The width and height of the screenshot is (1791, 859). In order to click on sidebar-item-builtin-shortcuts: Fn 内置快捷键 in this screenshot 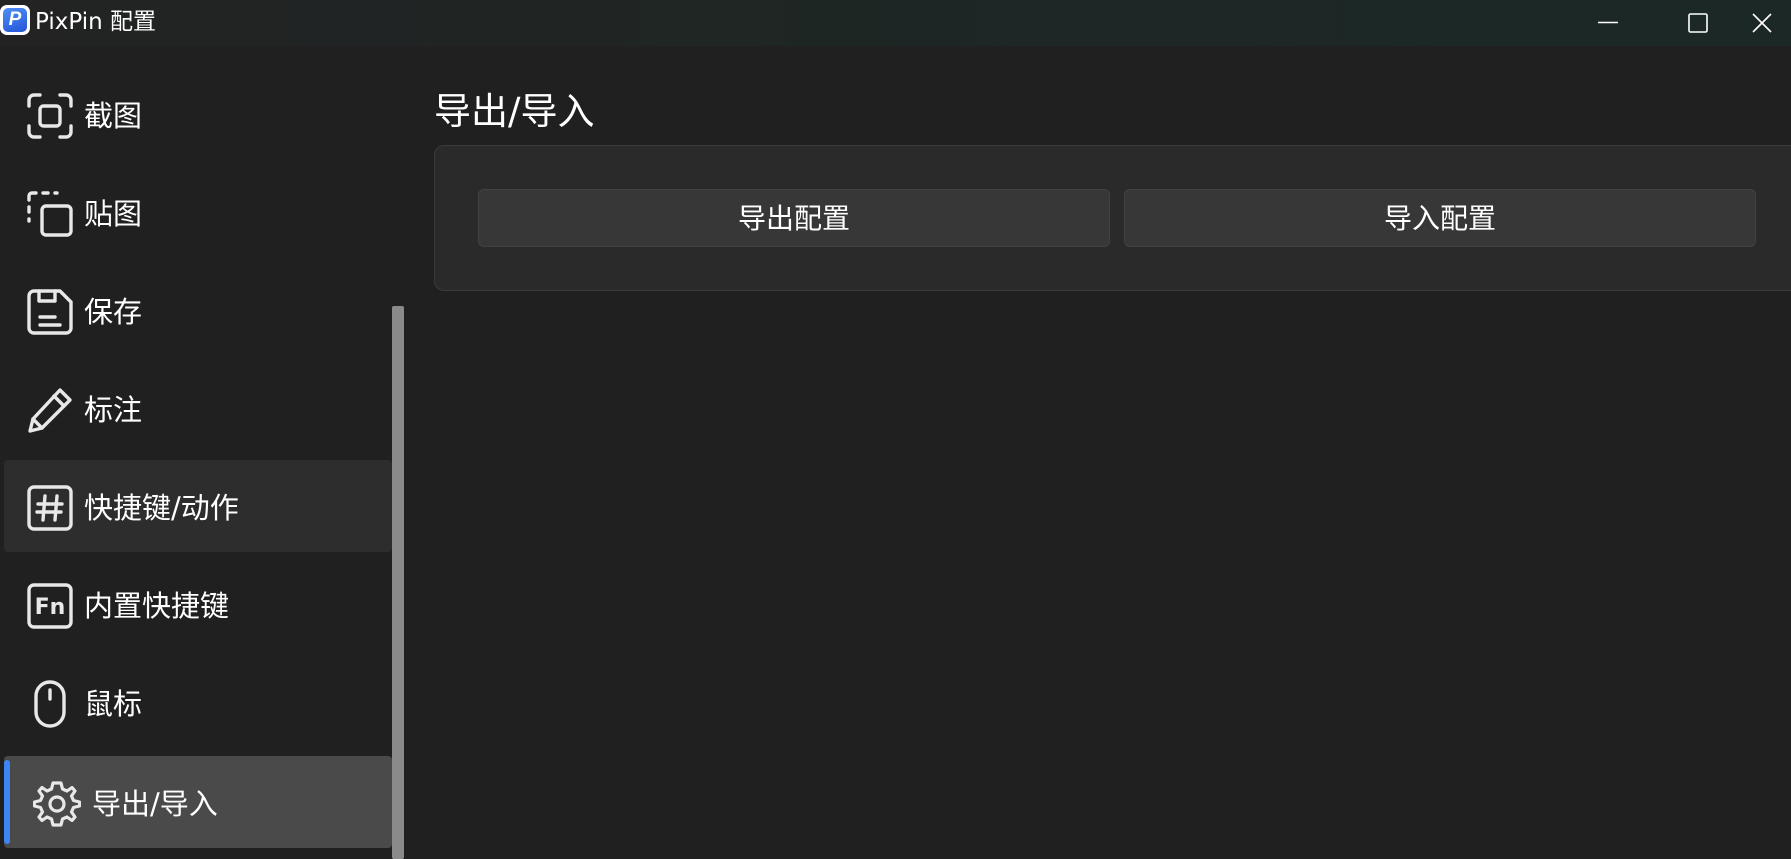, I will do `click(198, 604)`.